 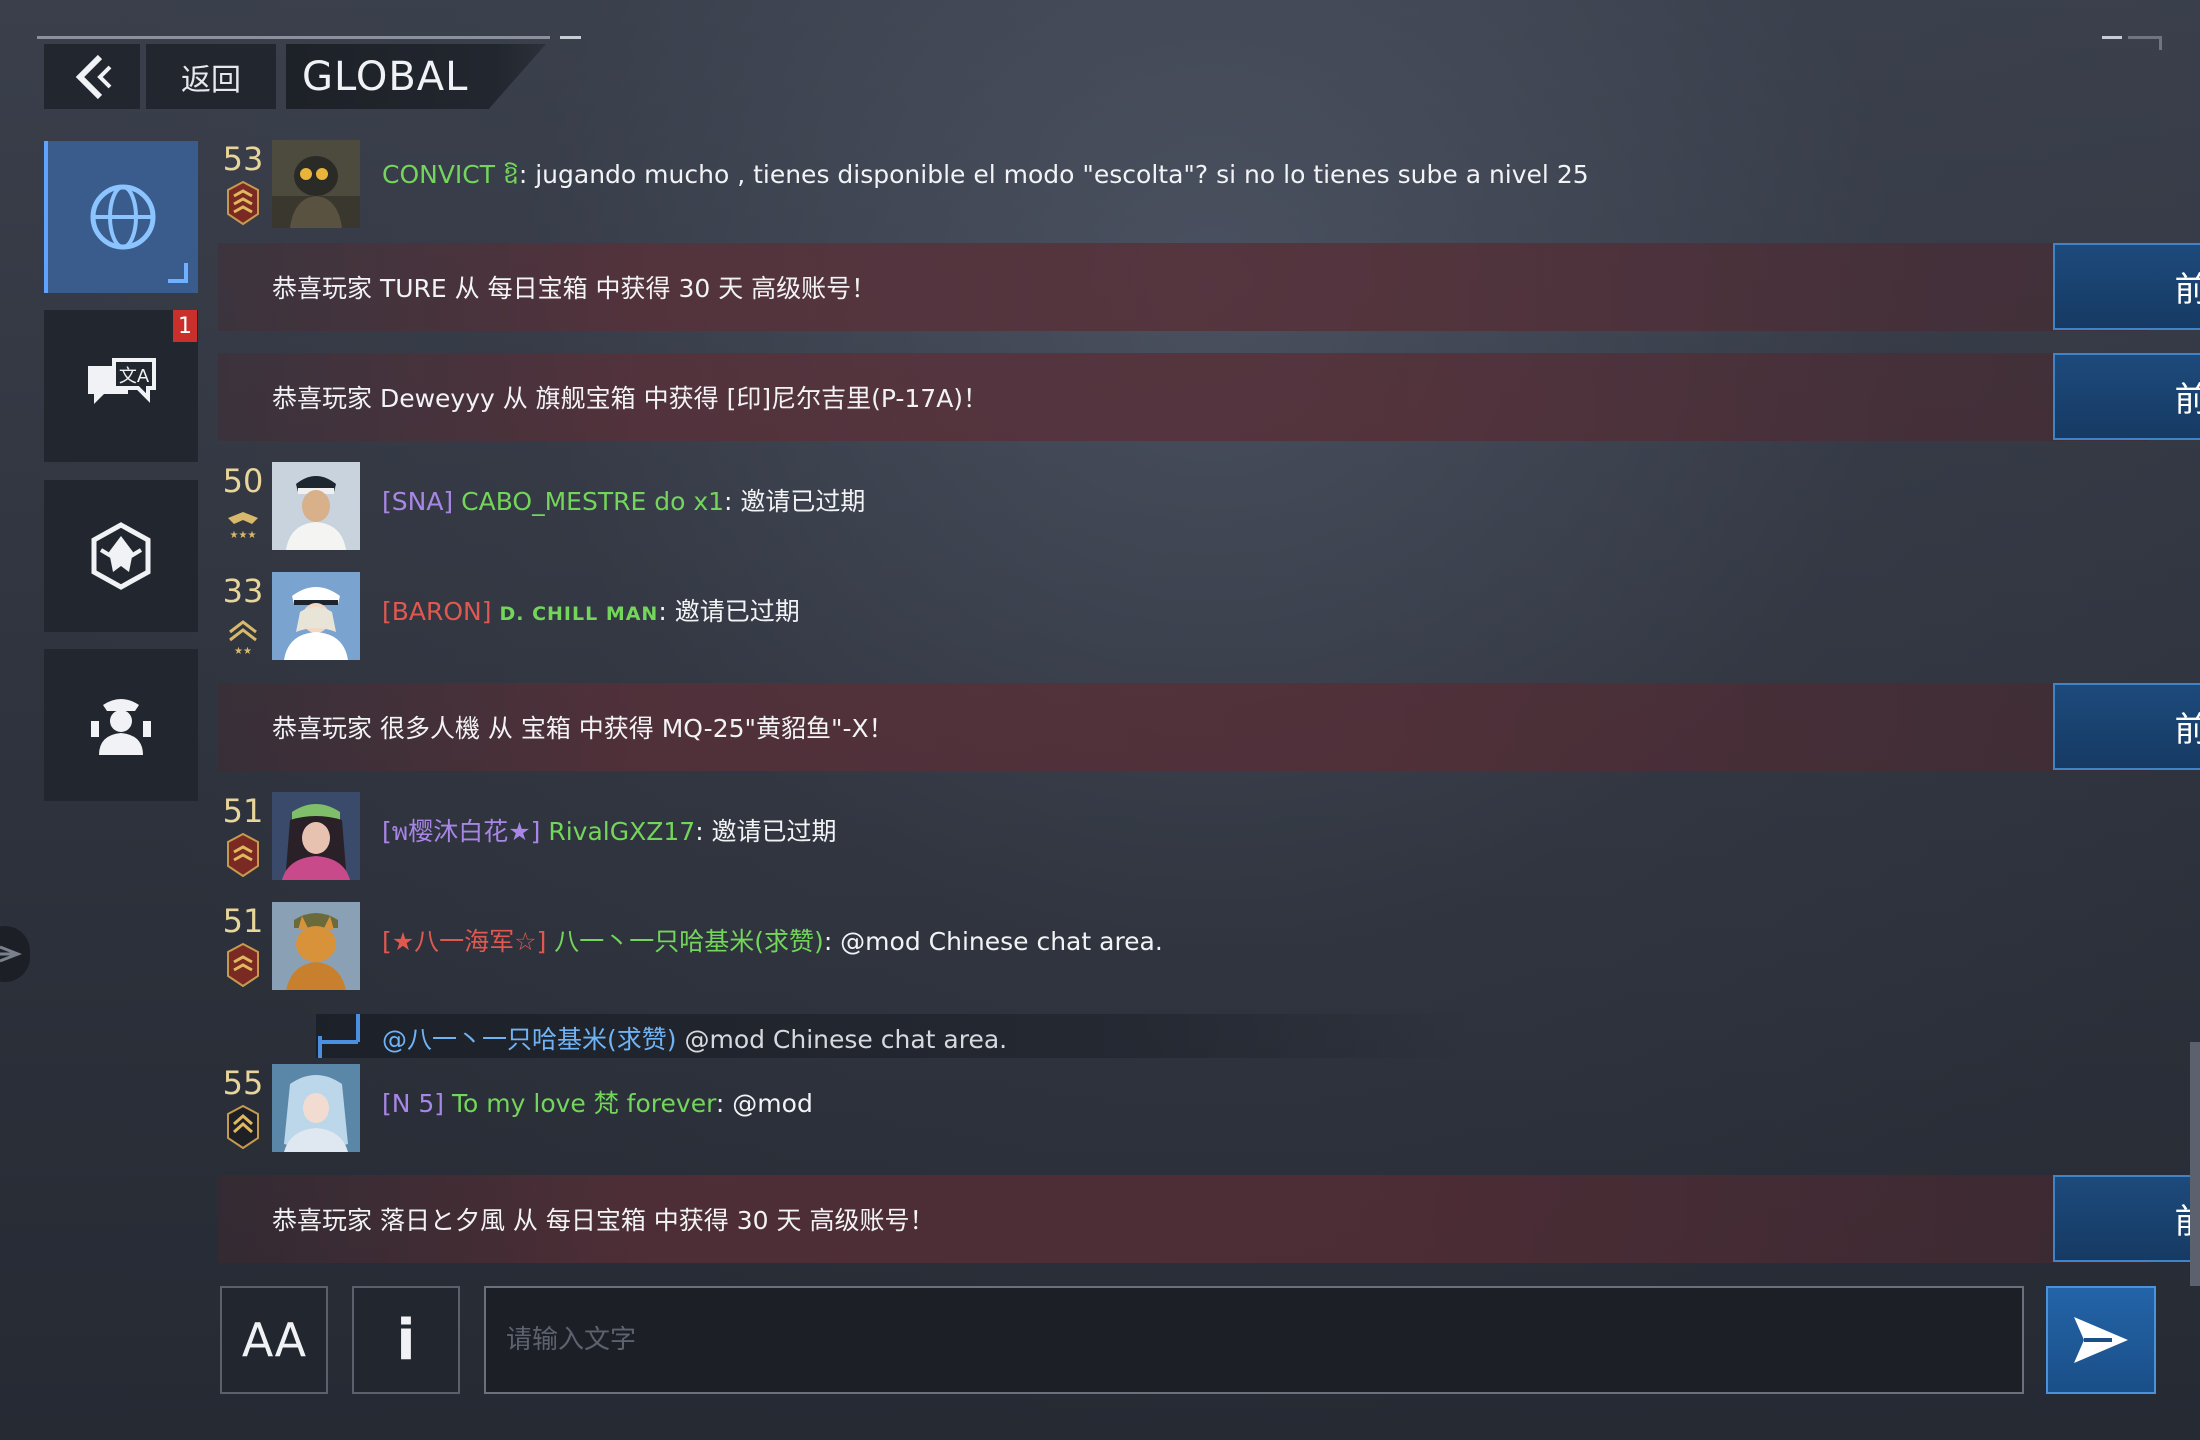 What do you see at coordinates (243, 591) in the screenshot?
I see `player-level: 33` at bounding box center [243, 591].